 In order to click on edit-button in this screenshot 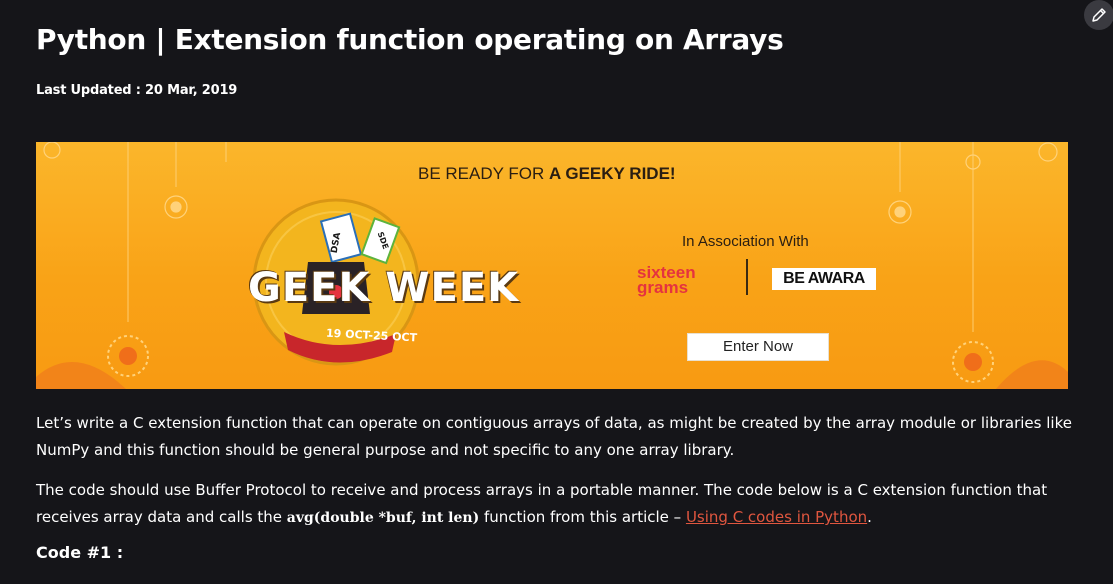, I will do `click(1098, 15)`.